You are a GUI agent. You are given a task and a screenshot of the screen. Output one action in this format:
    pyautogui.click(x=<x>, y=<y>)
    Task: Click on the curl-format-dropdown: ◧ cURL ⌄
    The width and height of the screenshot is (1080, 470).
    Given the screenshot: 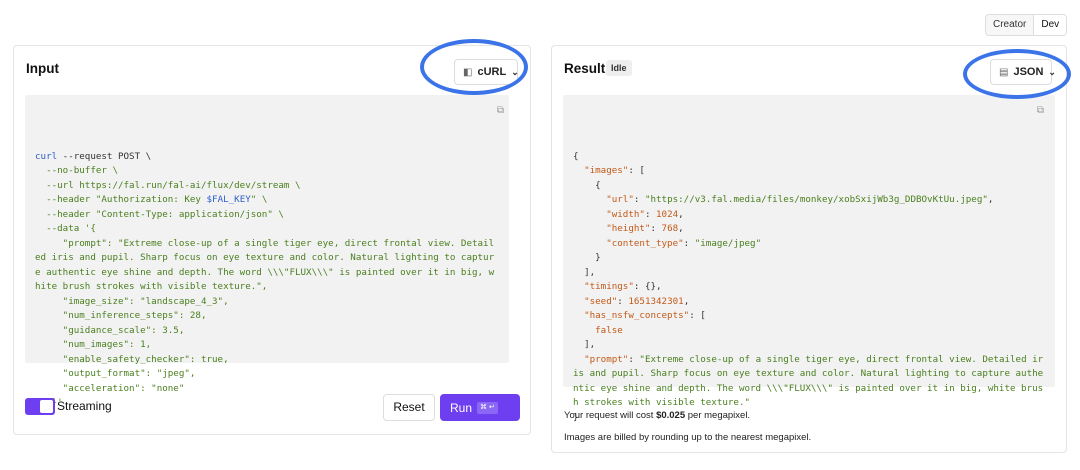 What is the action you would take?
    pyautogui.click(x=486, y=72)
    